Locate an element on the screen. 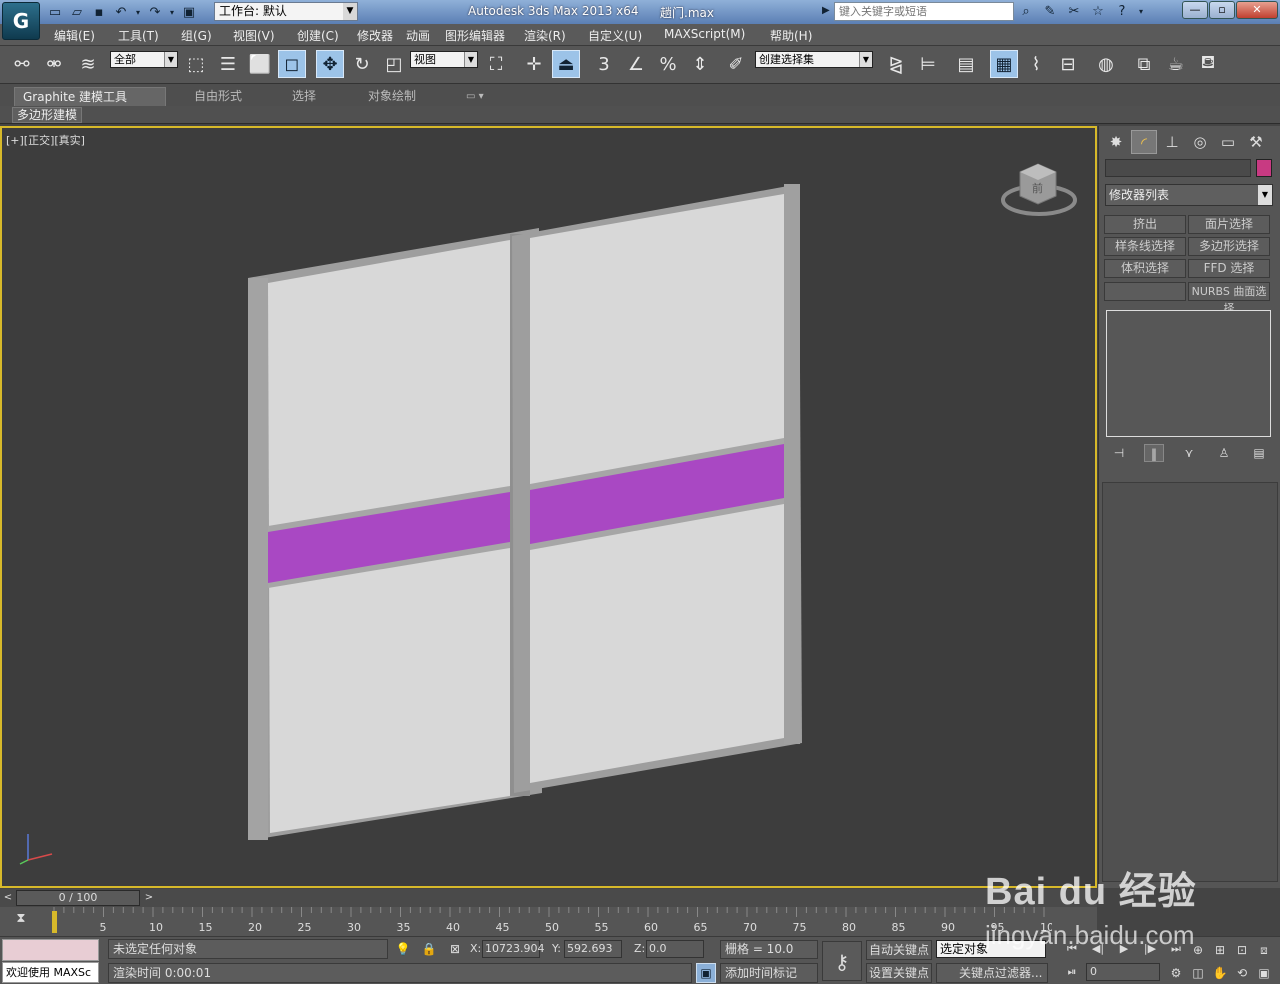  select-object-icon: ⬚ is located at coordinates (196, 64).